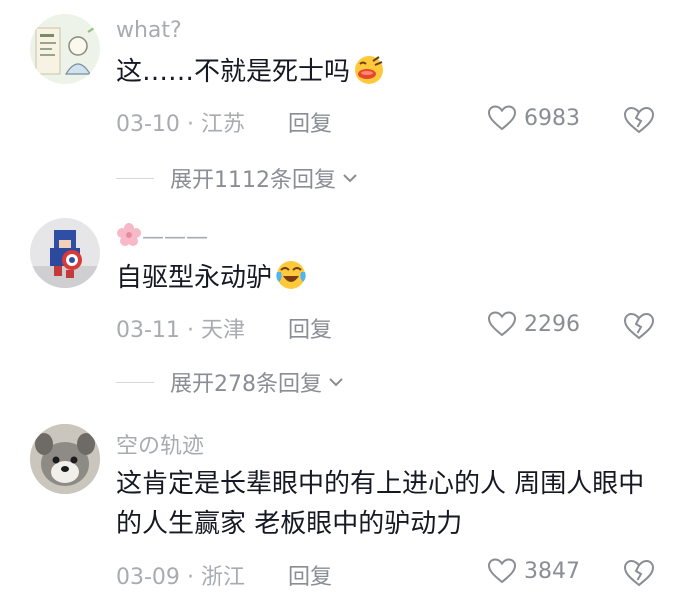  What do you see at coordinates (65, 259) in the screenshot?
I see `avatar-figure-icon` at bounding box center [65, 259].